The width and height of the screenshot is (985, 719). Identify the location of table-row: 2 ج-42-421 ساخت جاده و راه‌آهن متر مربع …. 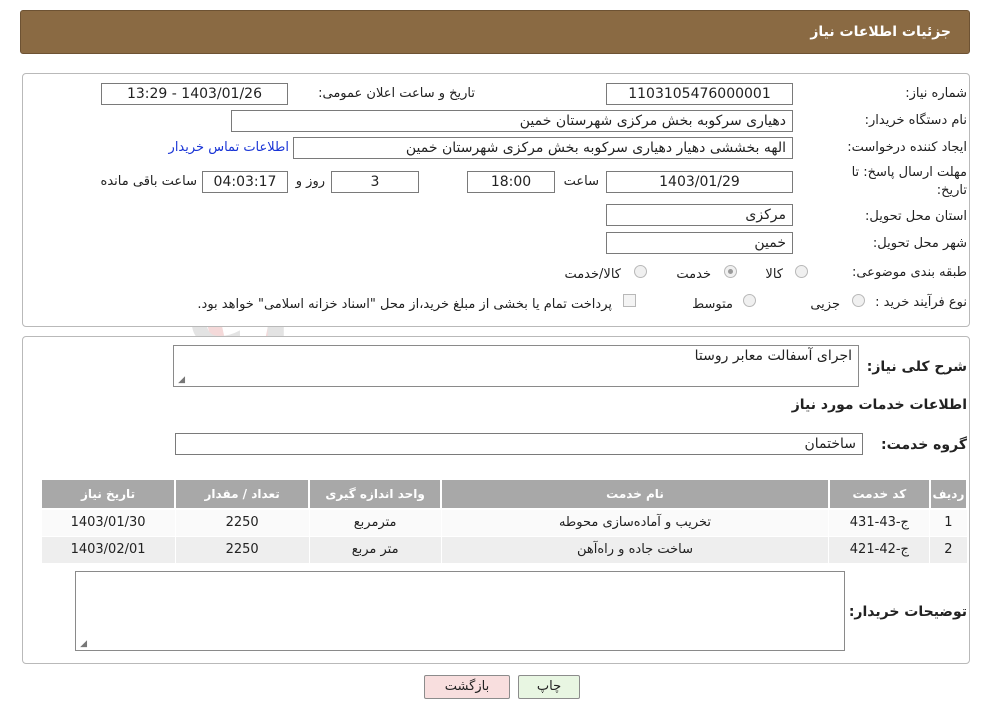
(504, 549).